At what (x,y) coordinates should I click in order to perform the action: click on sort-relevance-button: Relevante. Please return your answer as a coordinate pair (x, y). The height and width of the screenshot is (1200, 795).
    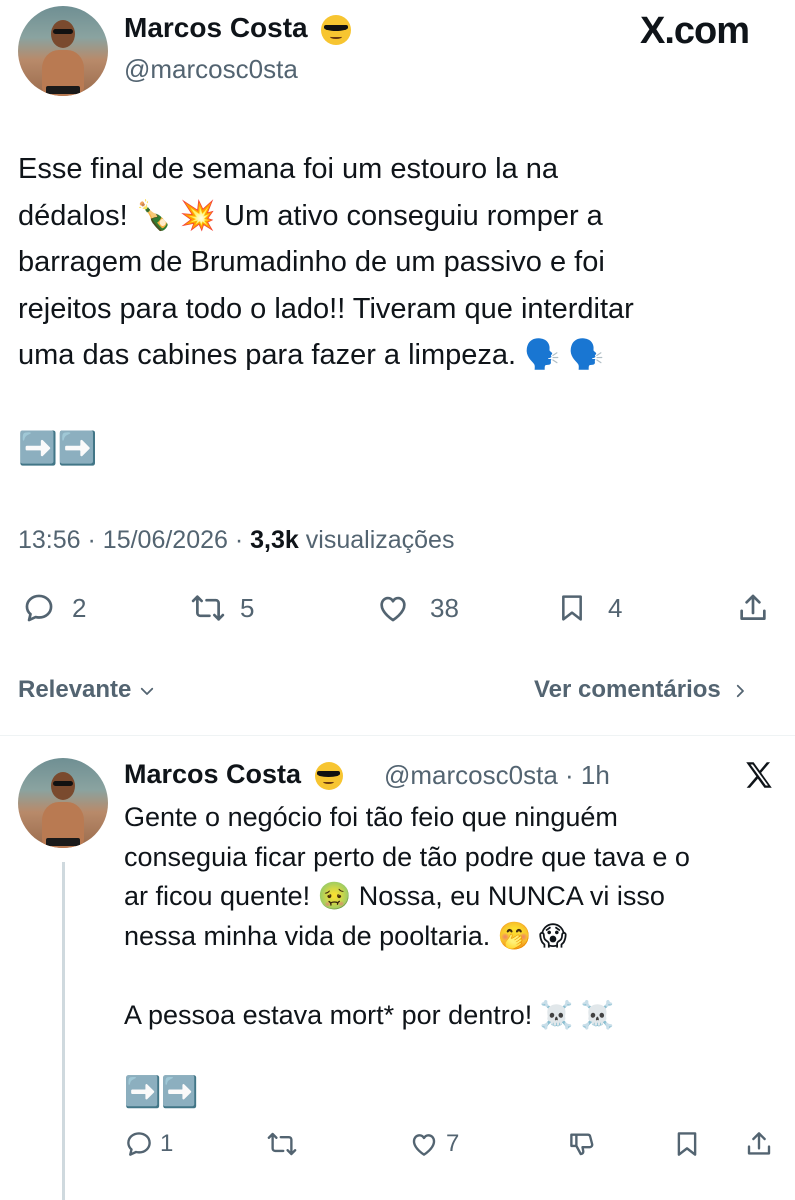
    Looking at the image, I should click on (87, 690).